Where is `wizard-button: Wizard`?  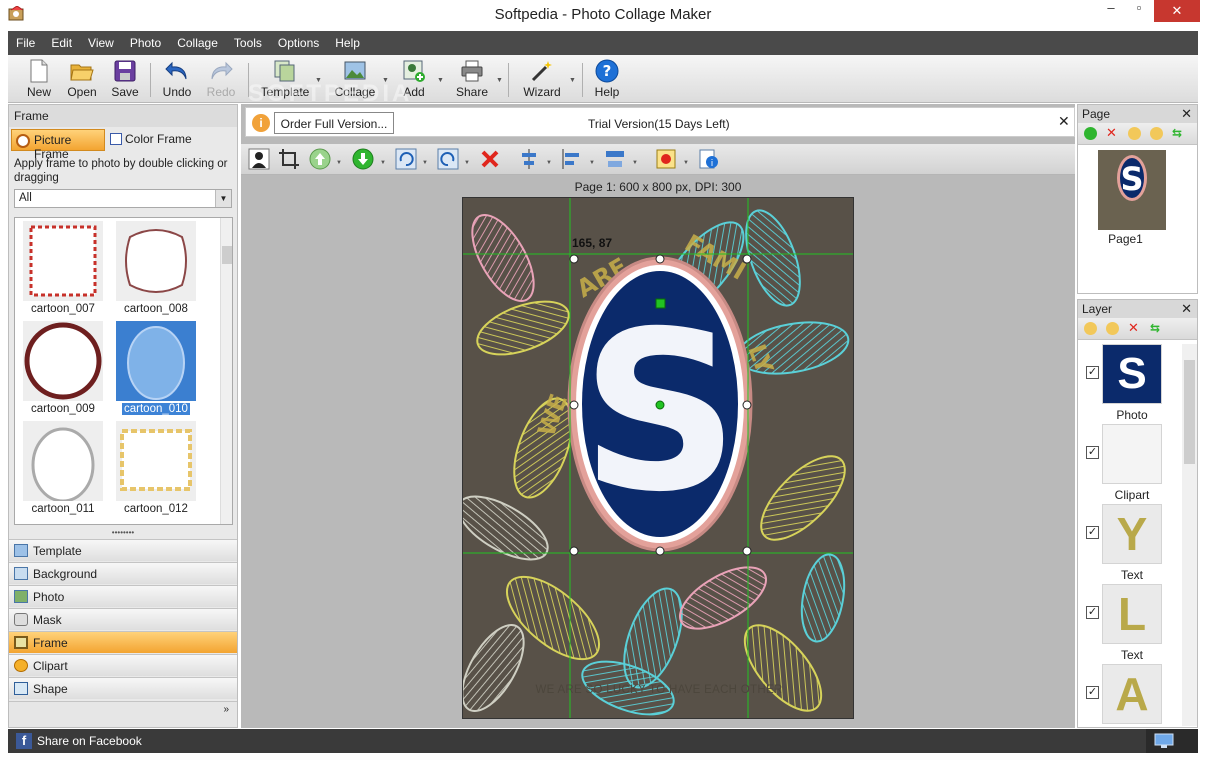
wizard-button: Wizard is located at coordinates (542, 80).